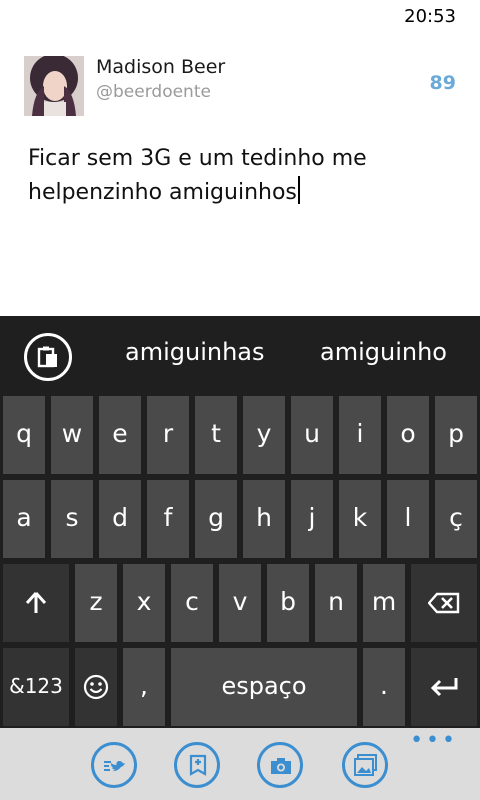 The height and width of the screenshot is (800, 480). I want to click on text-cursor, so click(298, 190).